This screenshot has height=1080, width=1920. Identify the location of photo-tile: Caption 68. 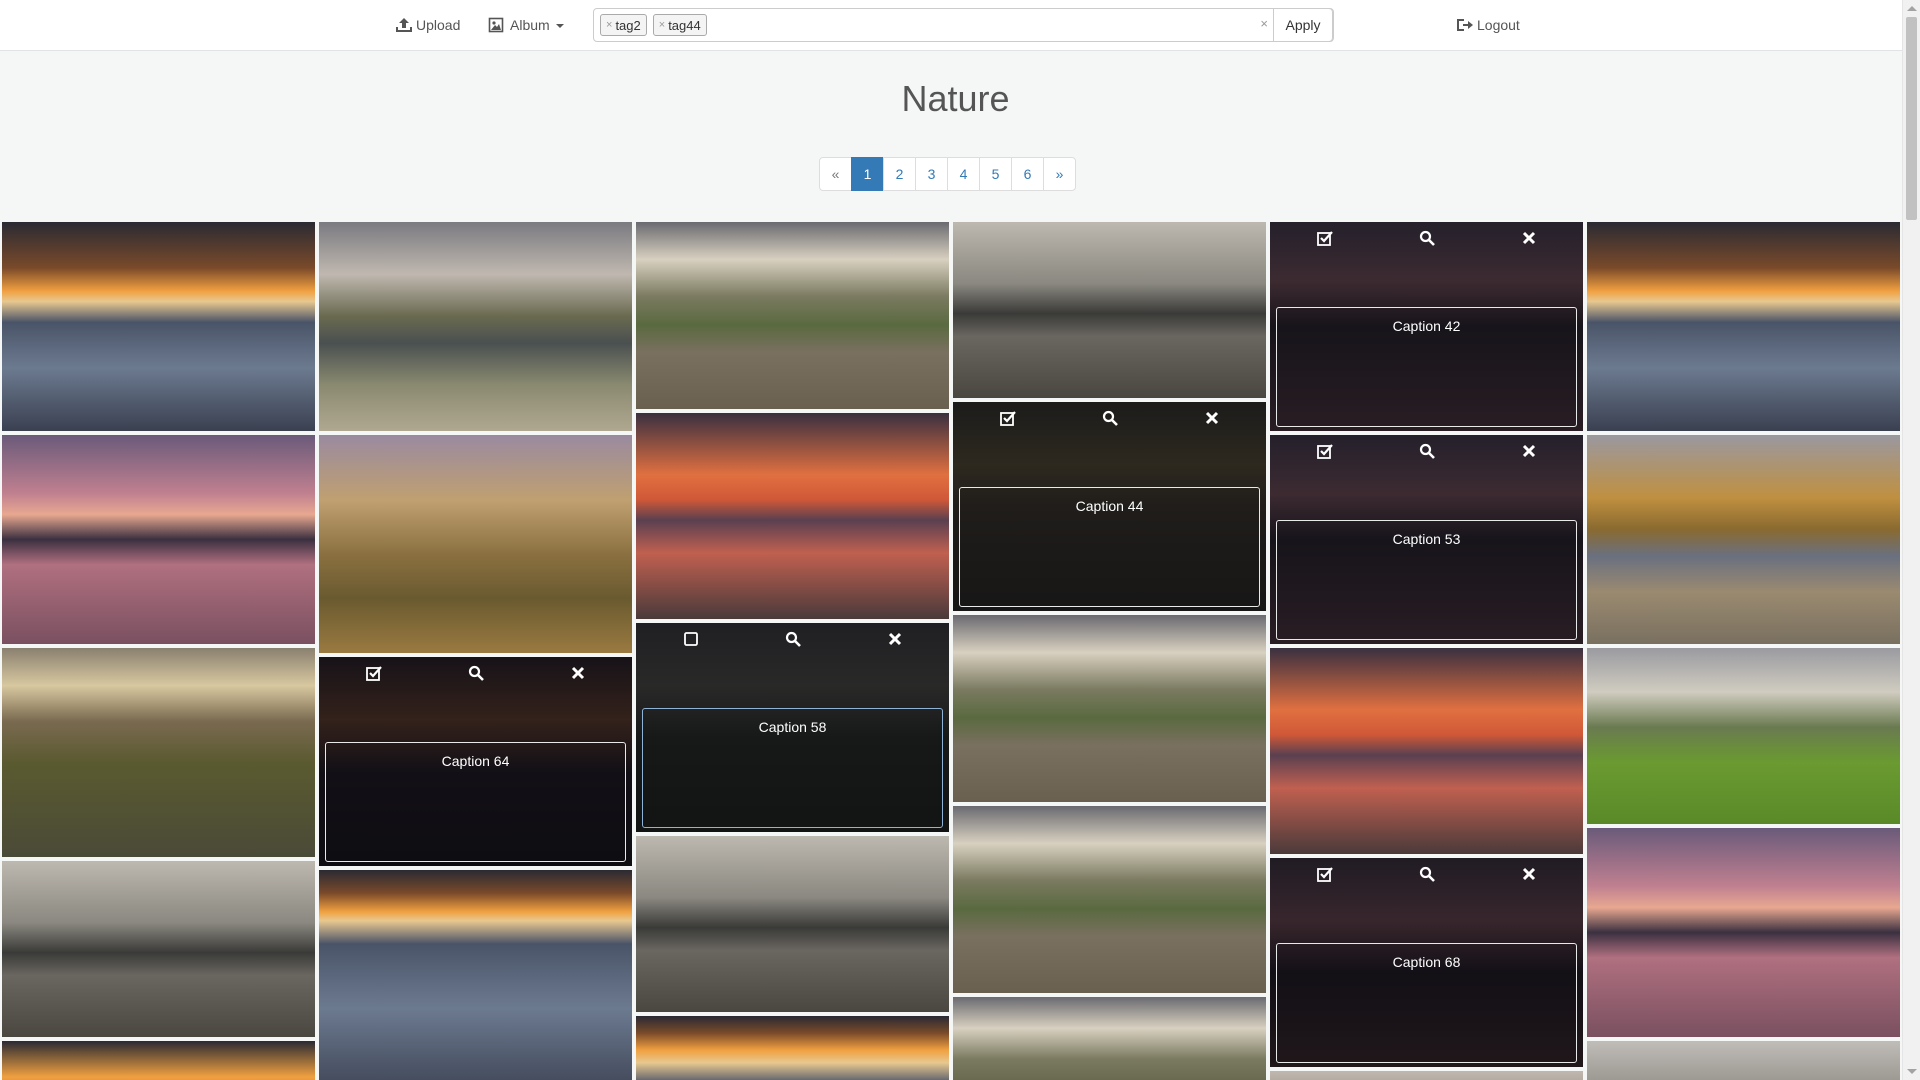
(1426, 962).